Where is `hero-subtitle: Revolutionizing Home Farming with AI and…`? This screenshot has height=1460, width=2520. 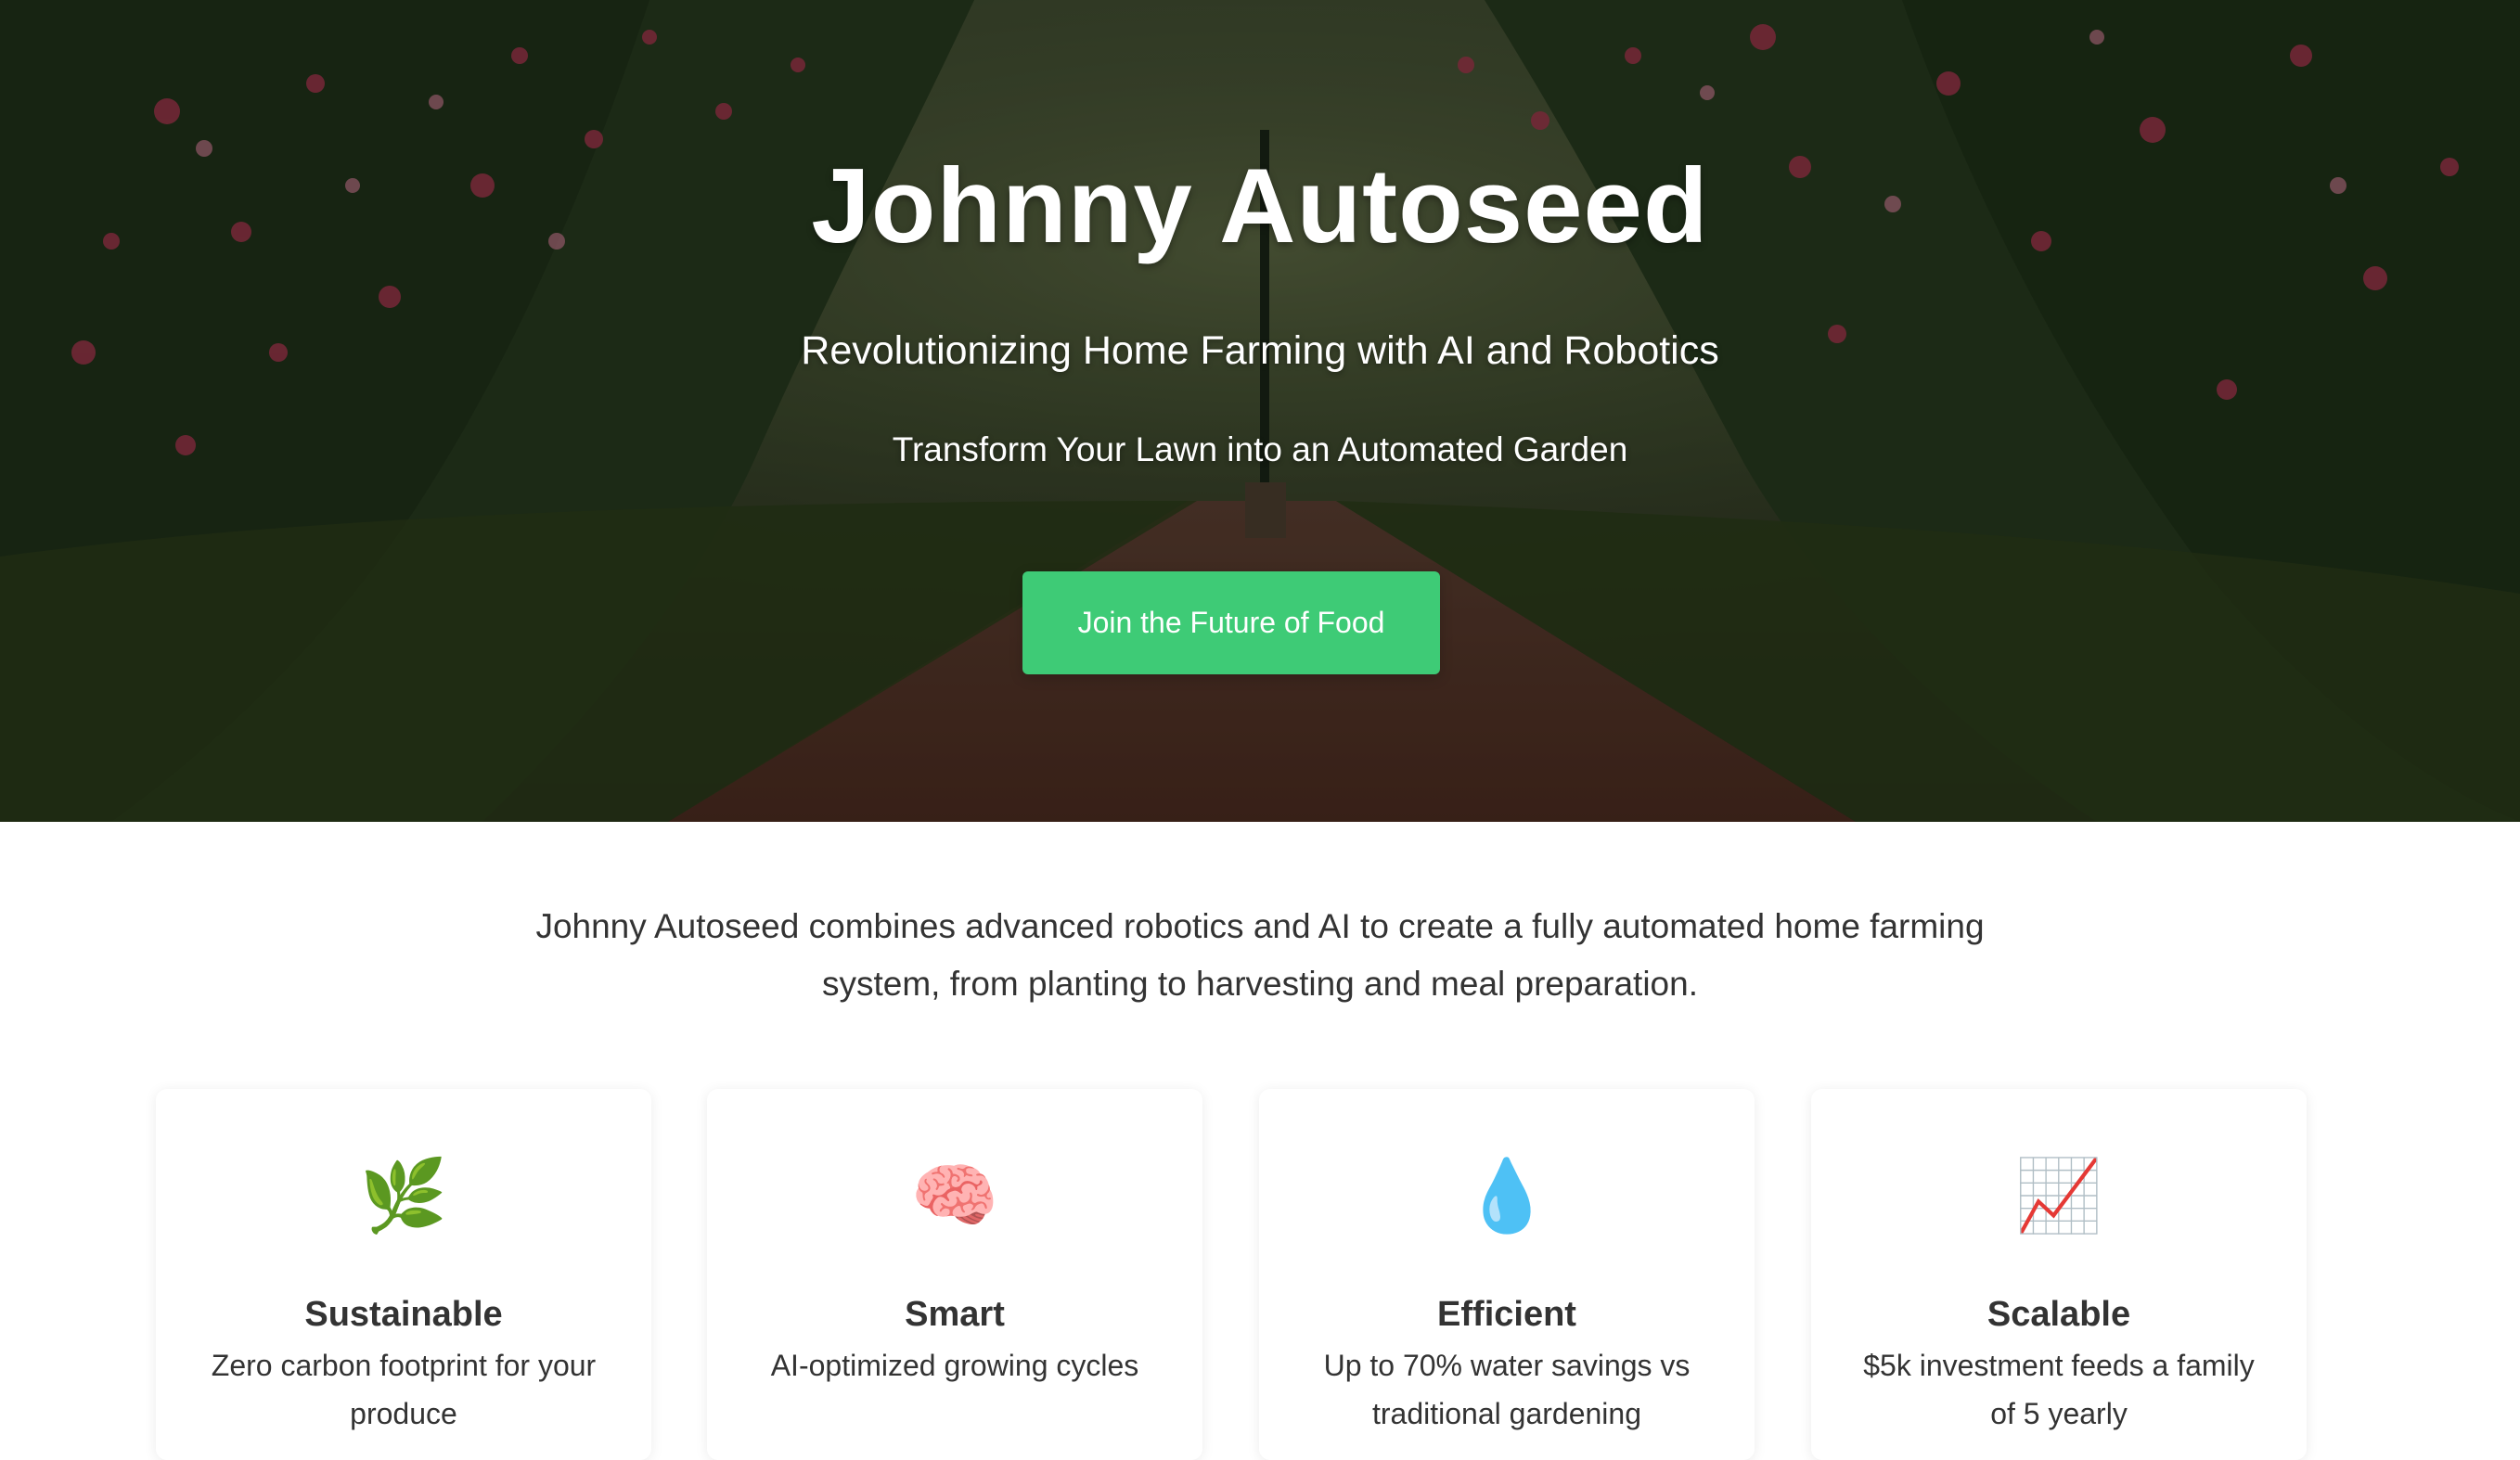
hero-subtitle: Revolutionizing Home Farming with AI and… is located at coordinates (1260, 350).